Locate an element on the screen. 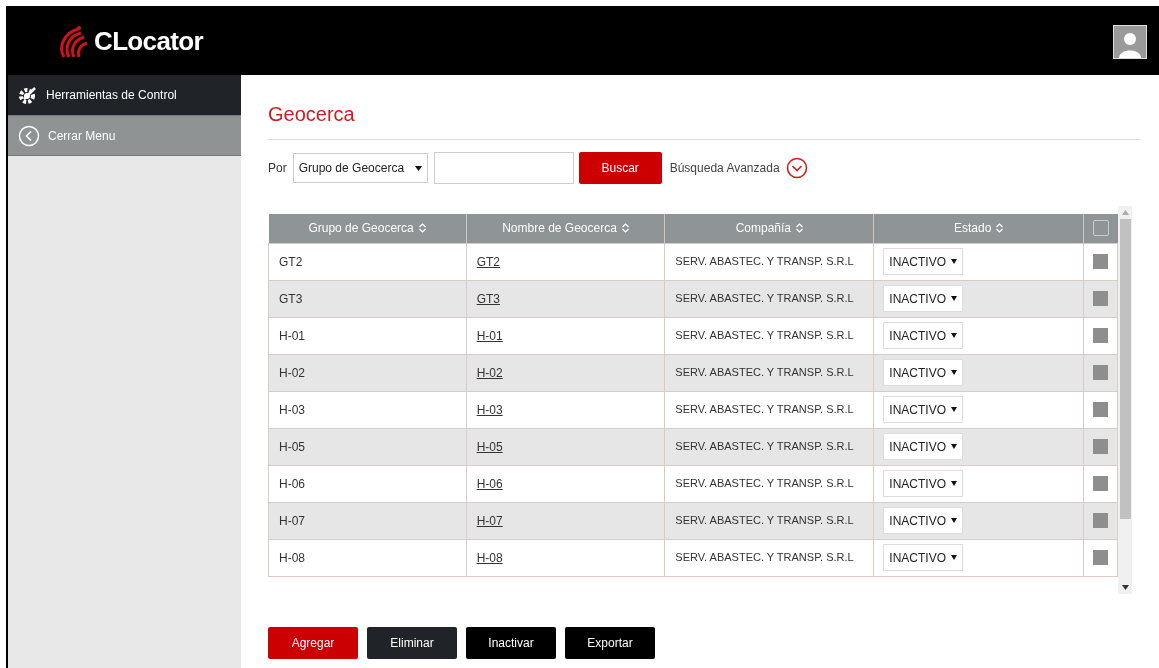 This screenshot has width=1159, height=668. expand-icon is located at coordinates (796, 168).